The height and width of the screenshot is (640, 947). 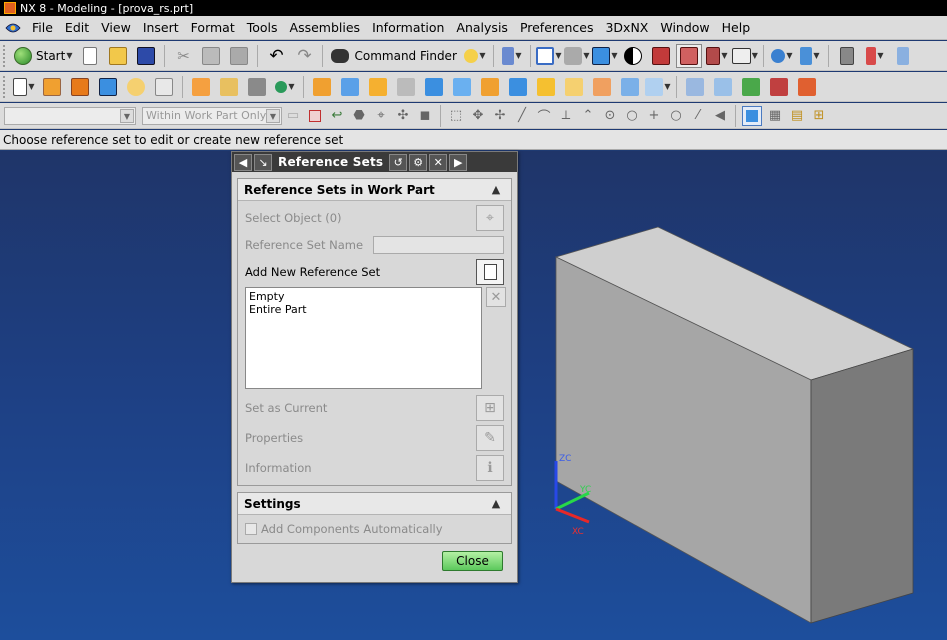 What do you see at coordinates (752, 115) in the screenshot?
I see `wcs-icon` at bounding box center [752, 115].